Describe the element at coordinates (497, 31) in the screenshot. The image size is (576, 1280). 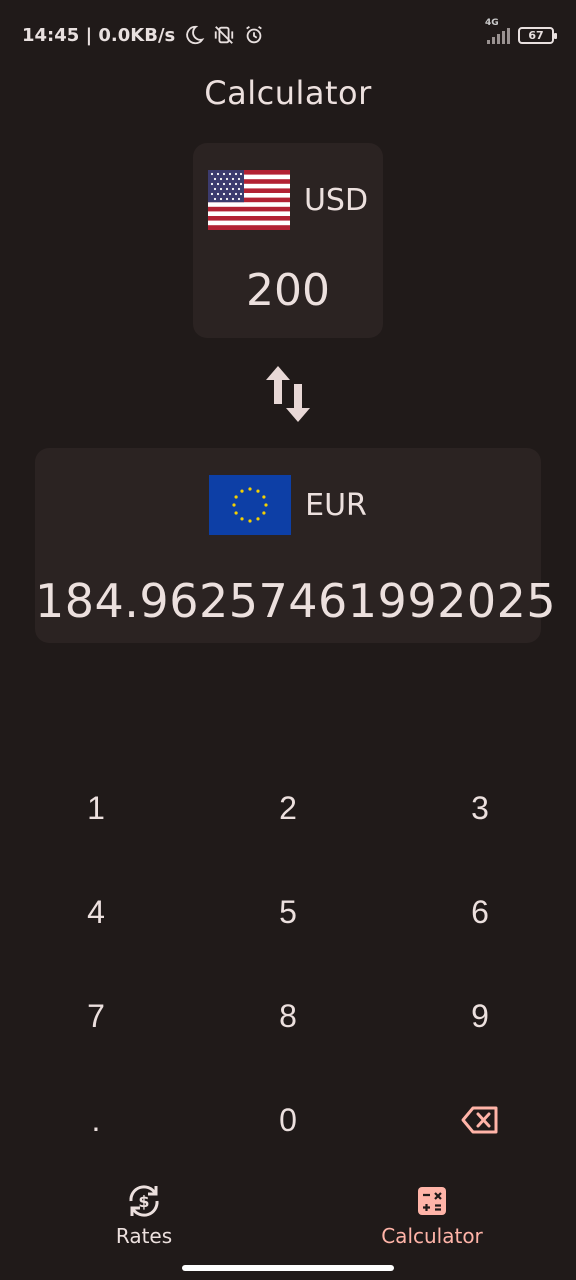
I see `signal-icon: 4G` at that location.